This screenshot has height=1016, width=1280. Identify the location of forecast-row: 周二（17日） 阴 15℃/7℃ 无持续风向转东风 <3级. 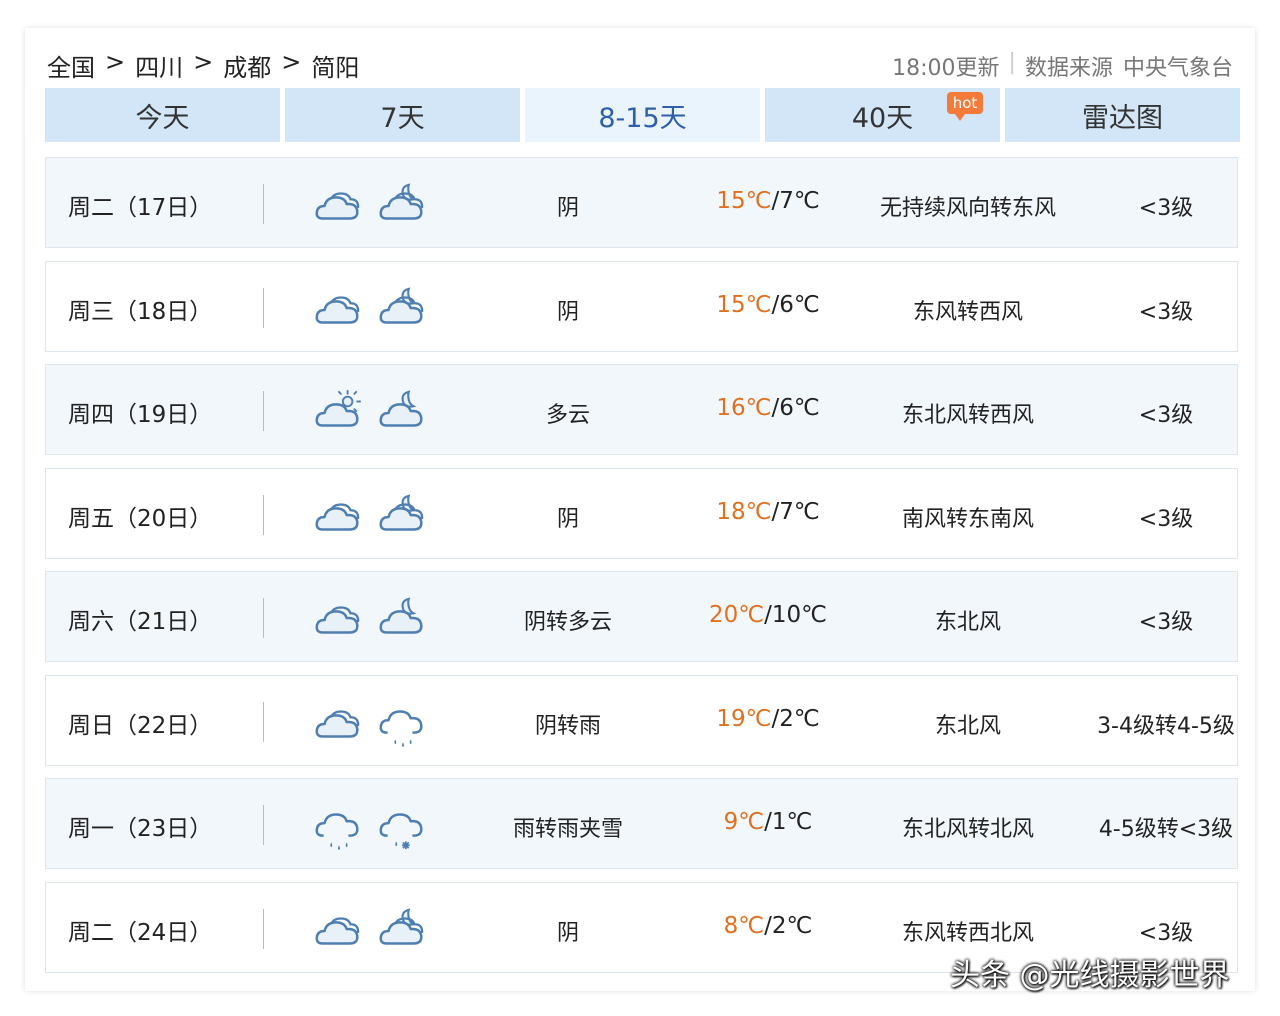
(641, 202).